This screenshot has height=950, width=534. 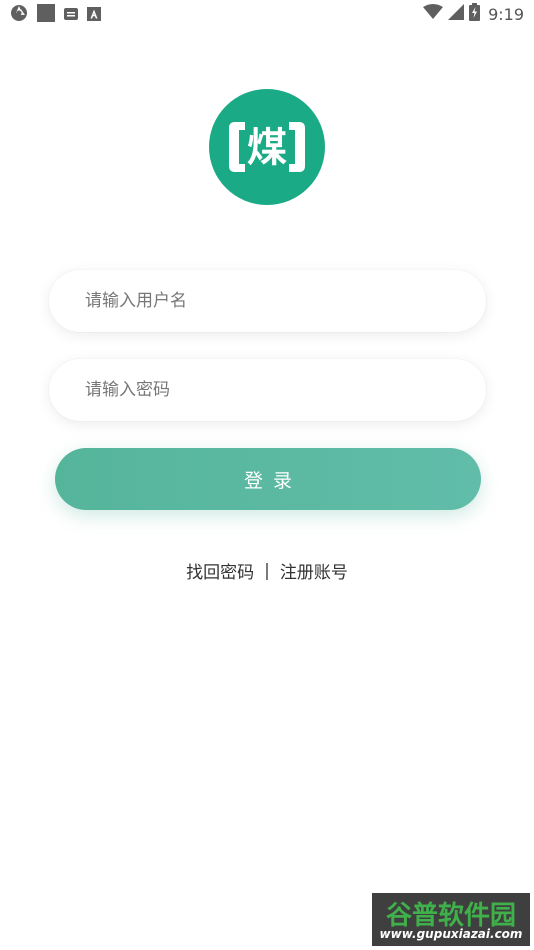 I want to click on username-input, so click(x=267, y=301).